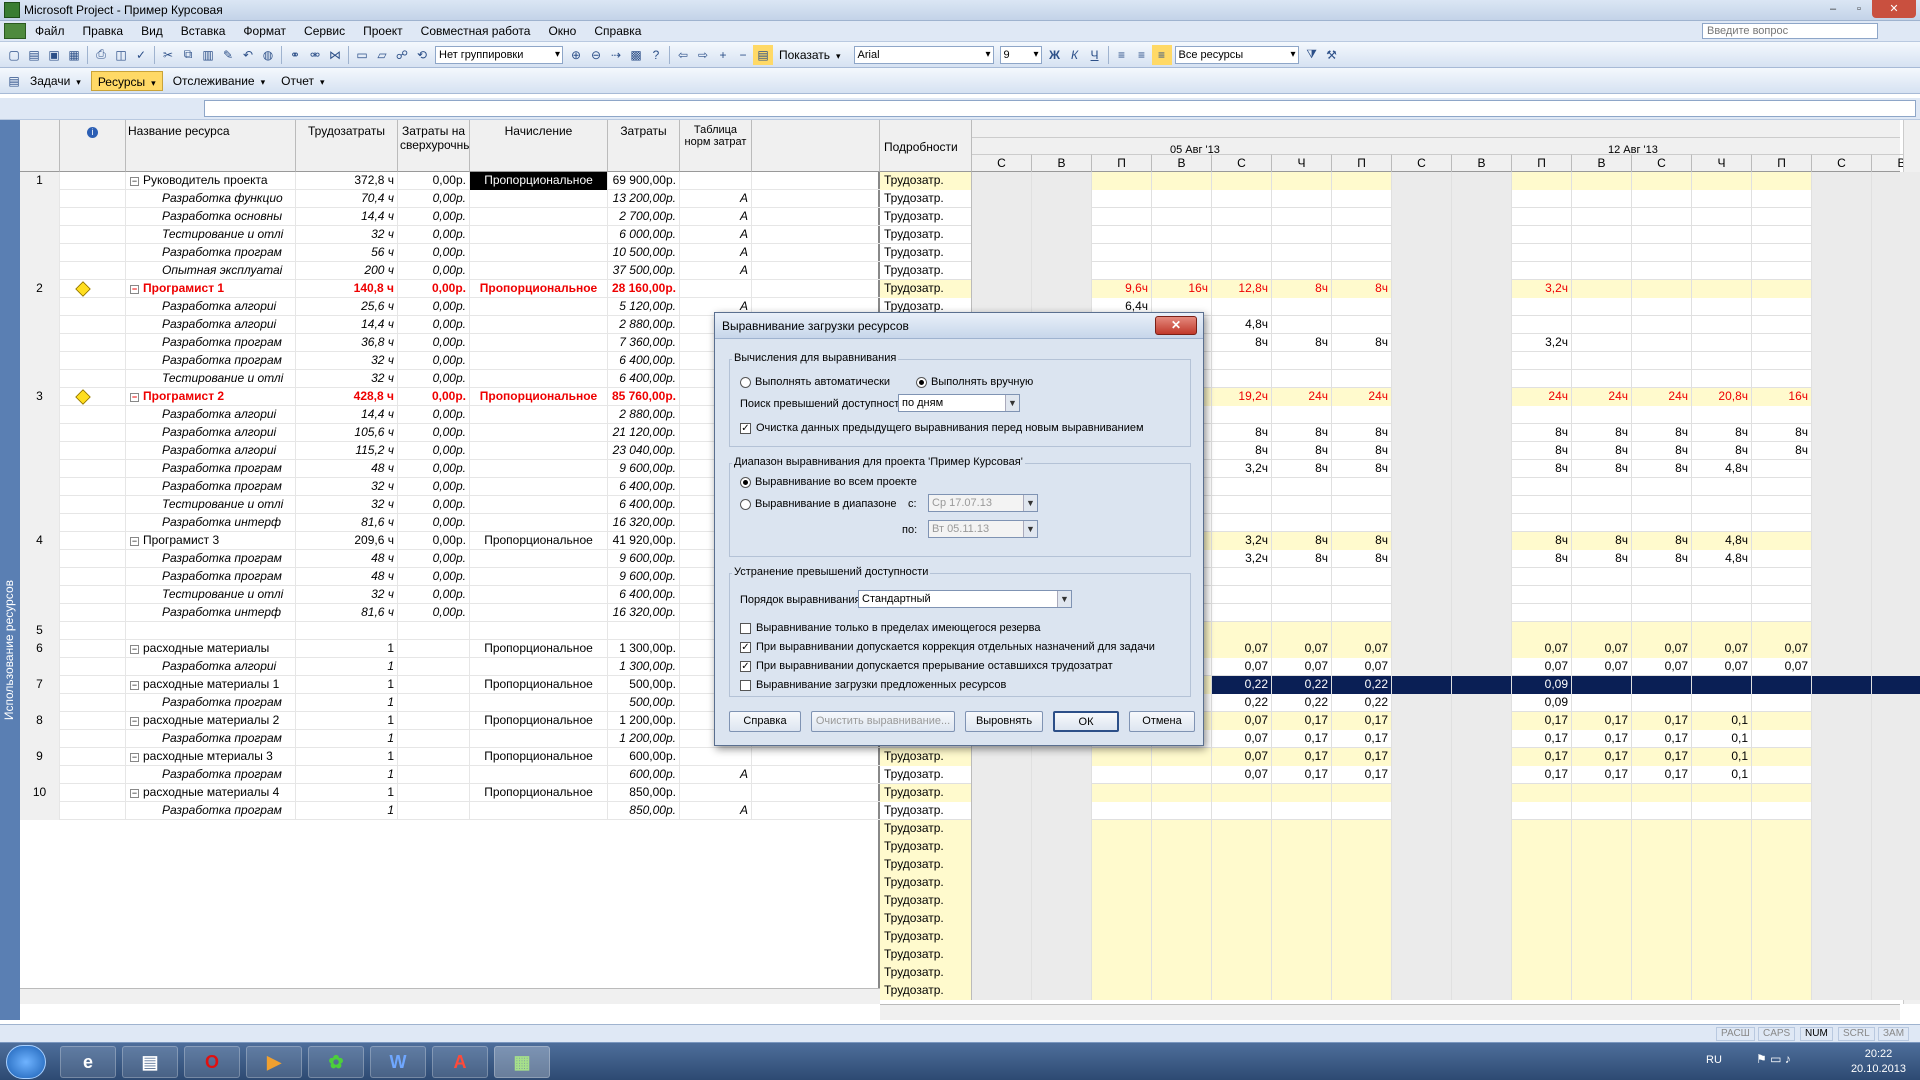  Describe the element at coordinates (1162, 721) in the screenshot. I see `cancel-button: Отмена` at that location.